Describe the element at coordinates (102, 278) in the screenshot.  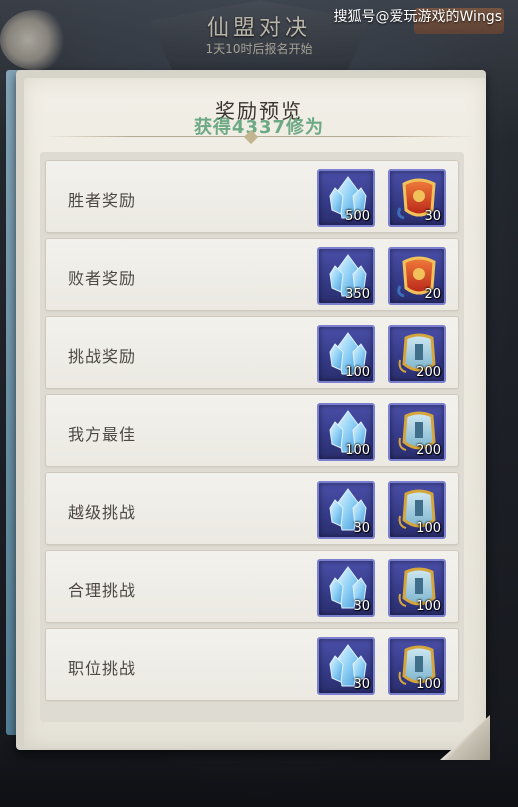
I see `reward-row-label: 败者奖励` at that location.